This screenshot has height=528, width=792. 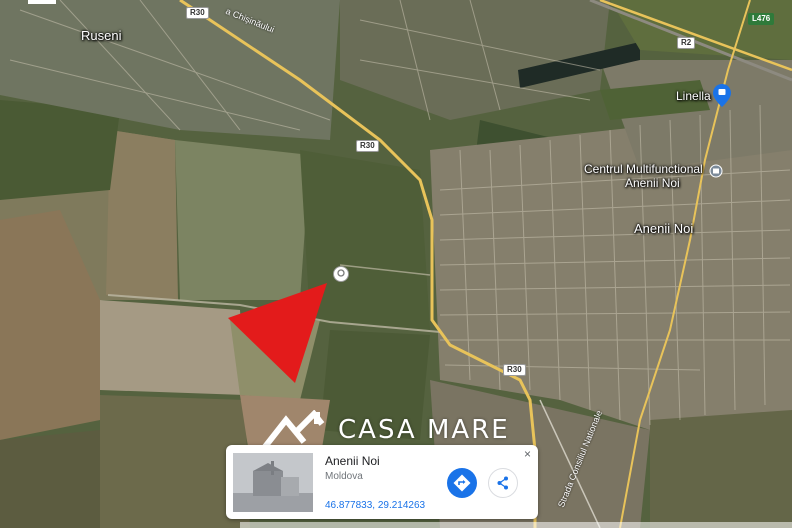 What do you see at coordinates (344, 476) in the screenshot?
I see `place-country: Moldova` at bounding box center [344, 476].